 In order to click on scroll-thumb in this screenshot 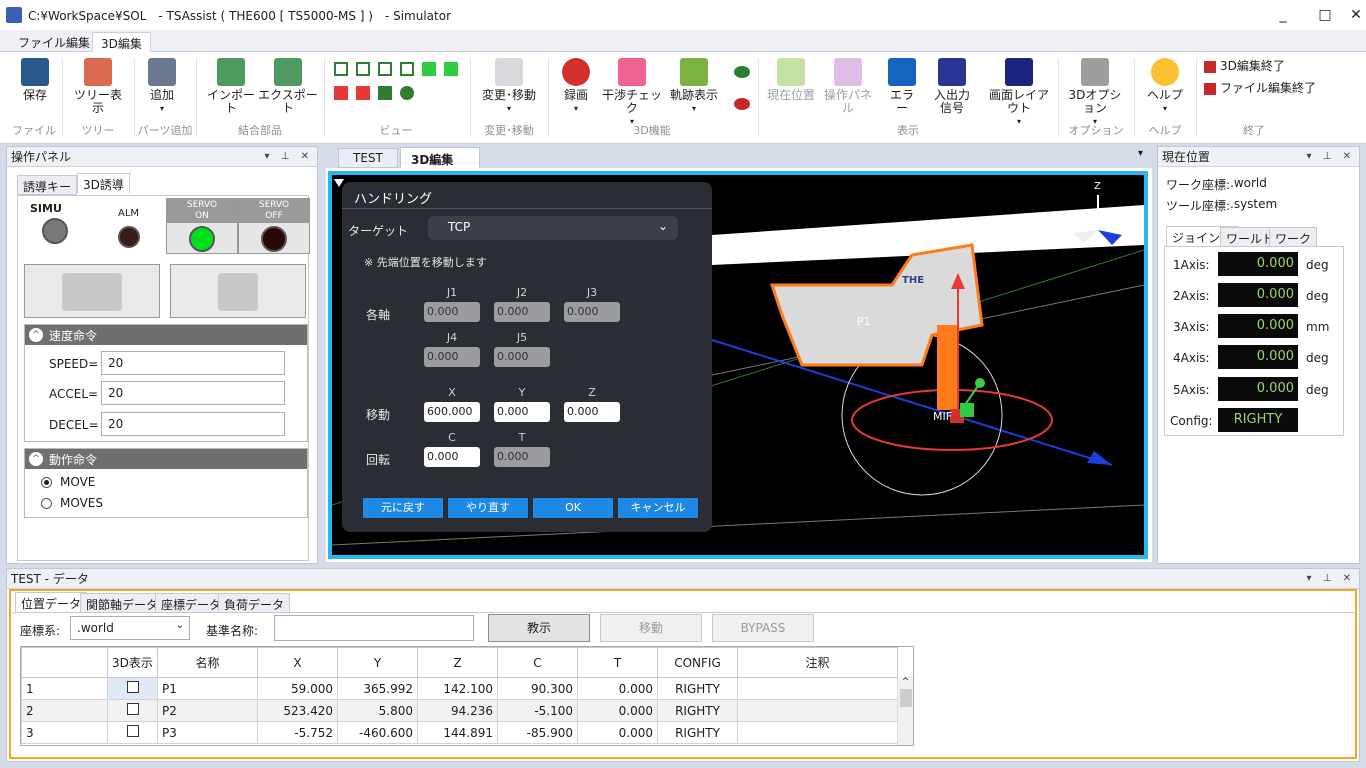, I will do `click(905, 698)`.